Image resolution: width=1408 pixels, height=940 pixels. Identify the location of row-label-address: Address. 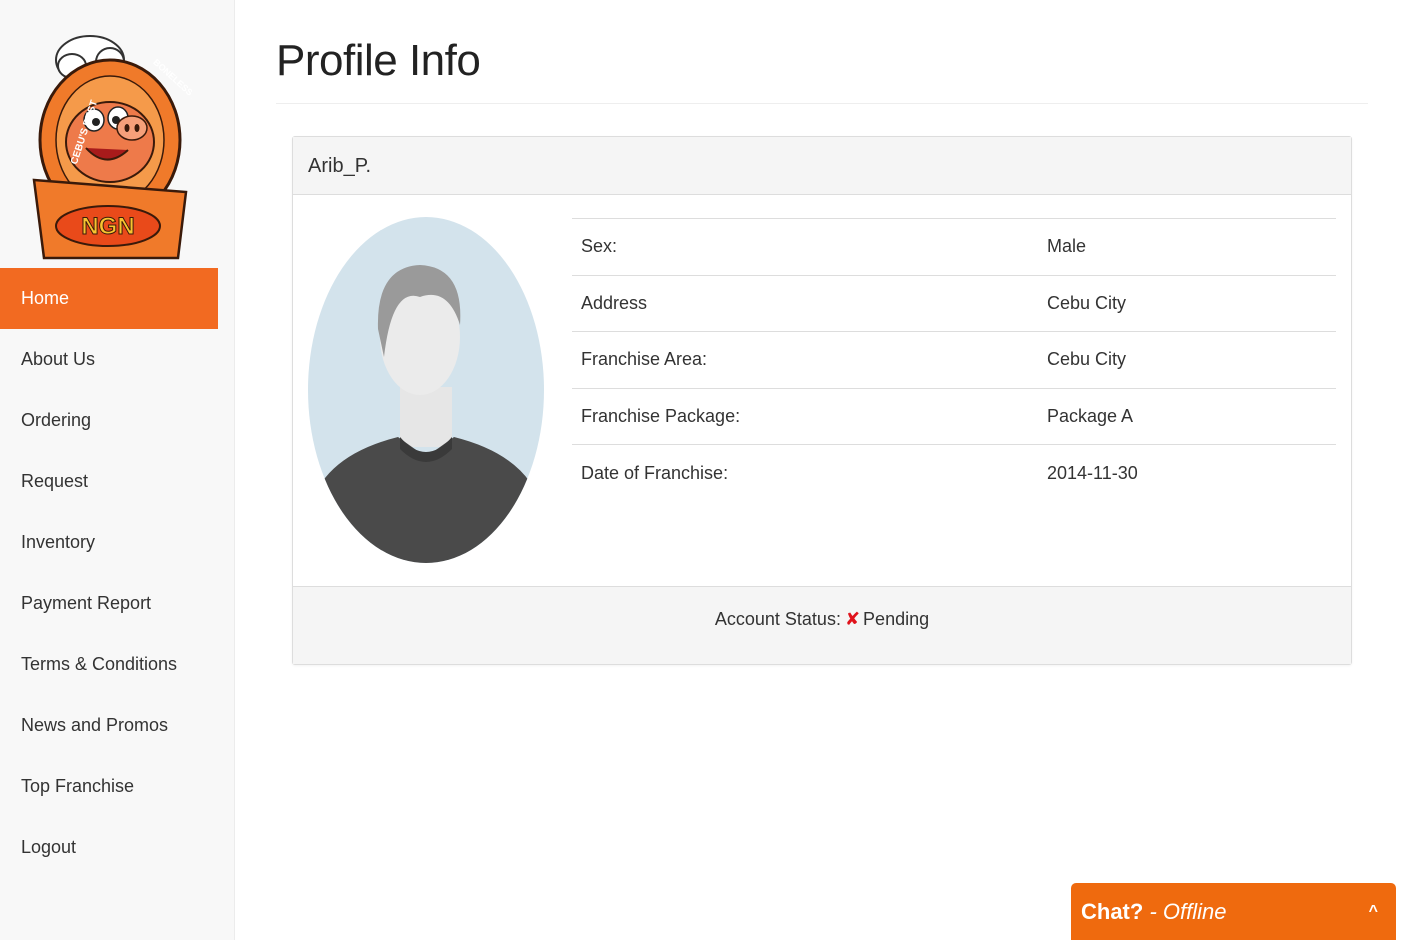
(614, 302).